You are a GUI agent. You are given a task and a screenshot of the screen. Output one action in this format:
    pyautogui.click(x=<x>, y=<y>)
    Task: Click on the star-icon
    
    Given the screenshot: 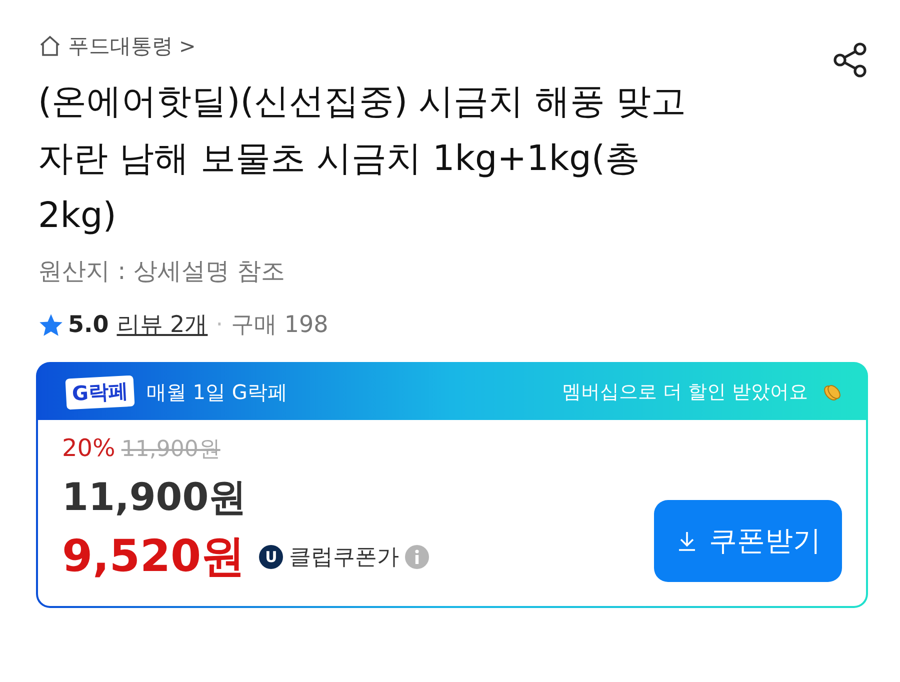 What is the action you would take?
    pyautogui.click(x=51, y=325)
    